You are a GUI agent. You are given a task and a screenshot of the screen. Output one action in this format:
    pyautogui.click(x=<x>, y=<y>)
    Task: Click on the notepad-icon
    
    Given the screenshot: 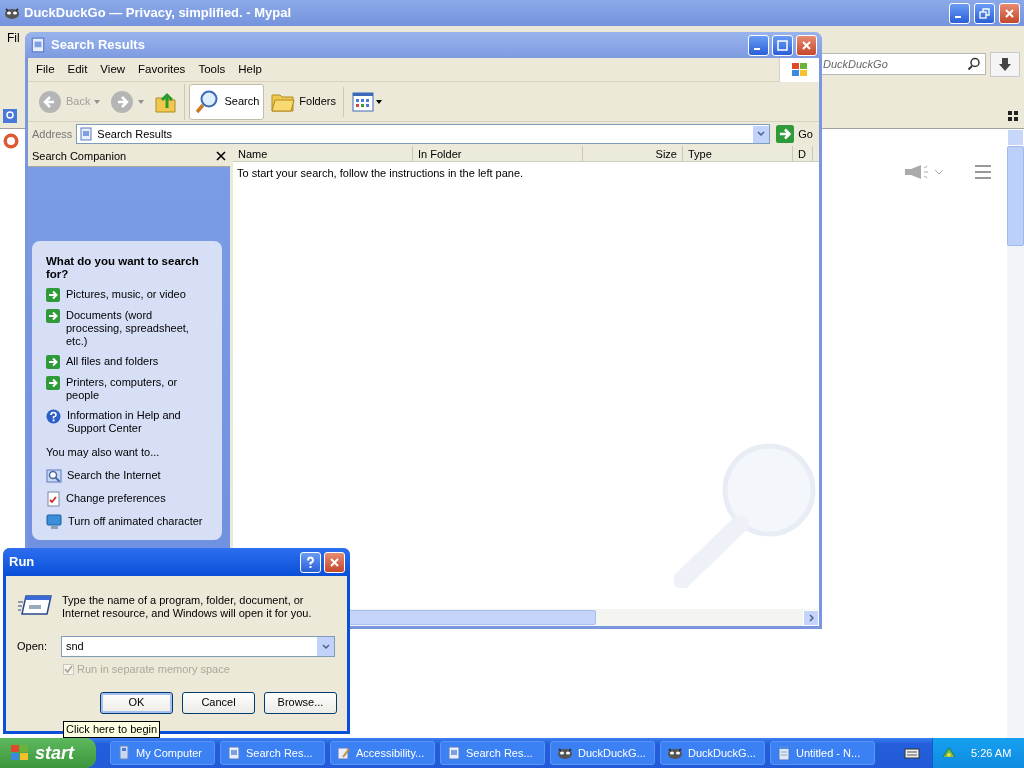 What is the action you would take?
    pyautogui.click(x=784, y=753)
    